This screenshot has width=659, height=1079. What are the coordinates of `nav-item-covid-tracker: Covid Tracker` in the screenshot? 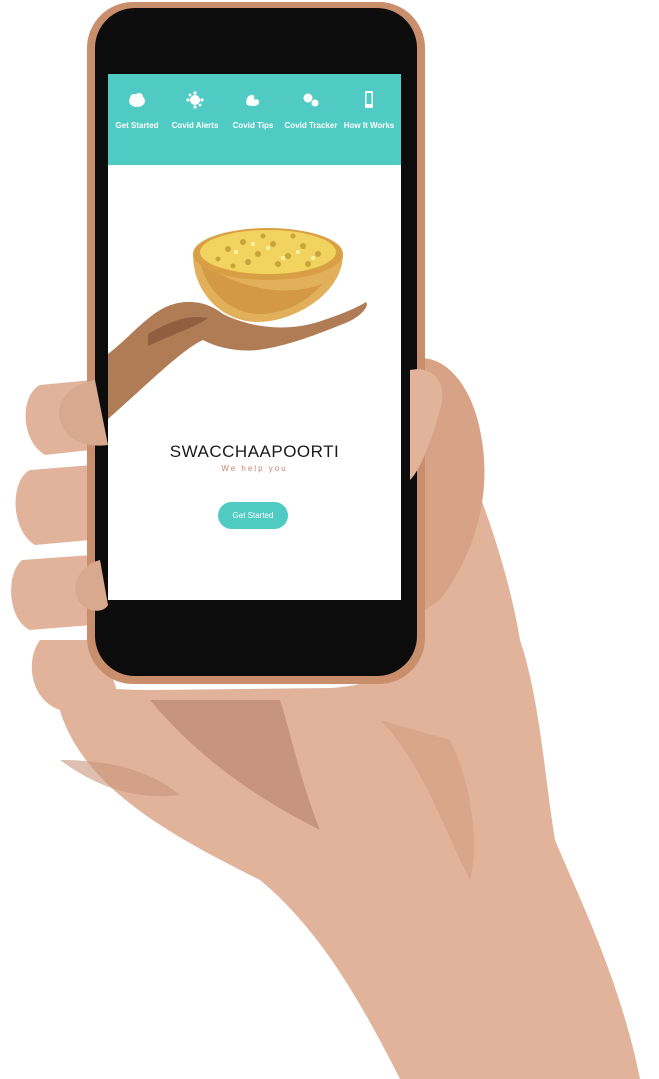 It's located at (311, 119).